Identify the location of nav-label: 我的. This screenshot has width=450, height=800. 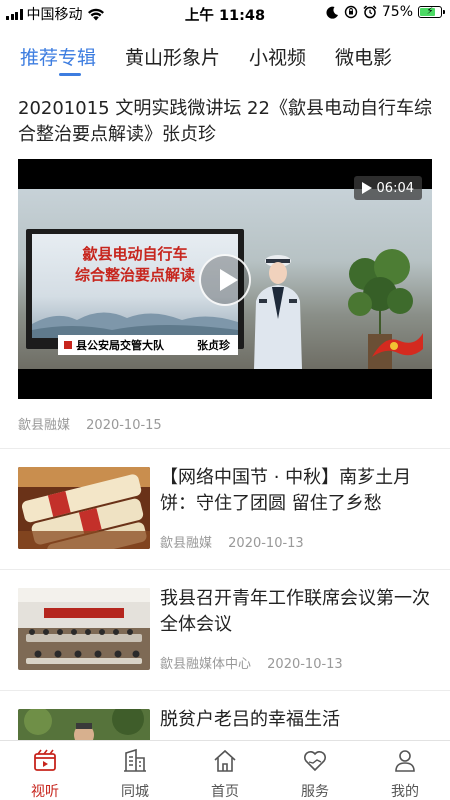
(405, 792).